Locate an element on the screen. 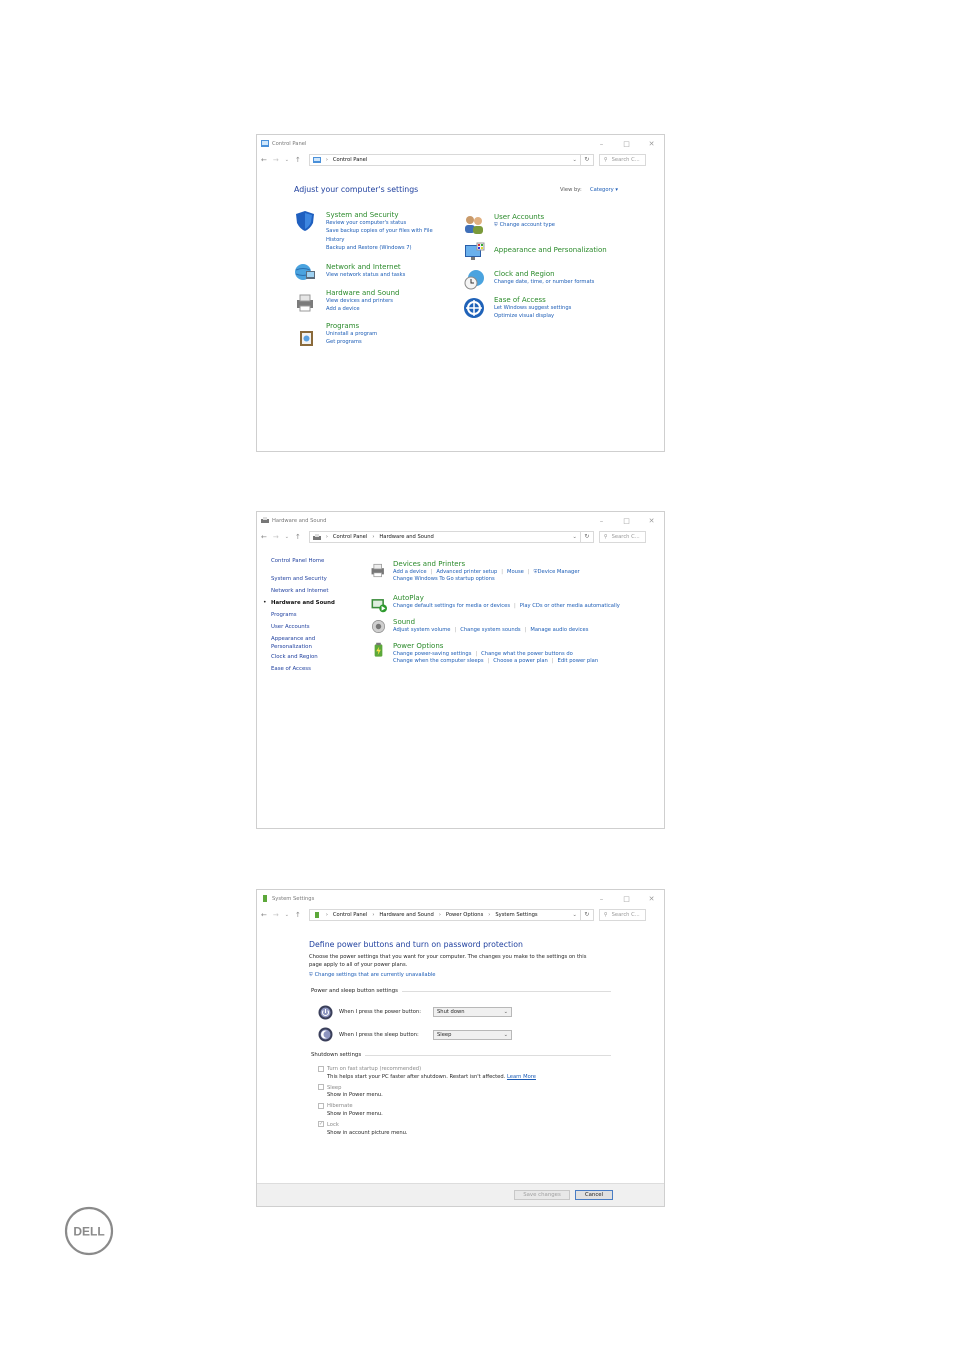 This screenshot has height=1351, width=954. section-title: AutoPlay is located at coordinates (506, 598).